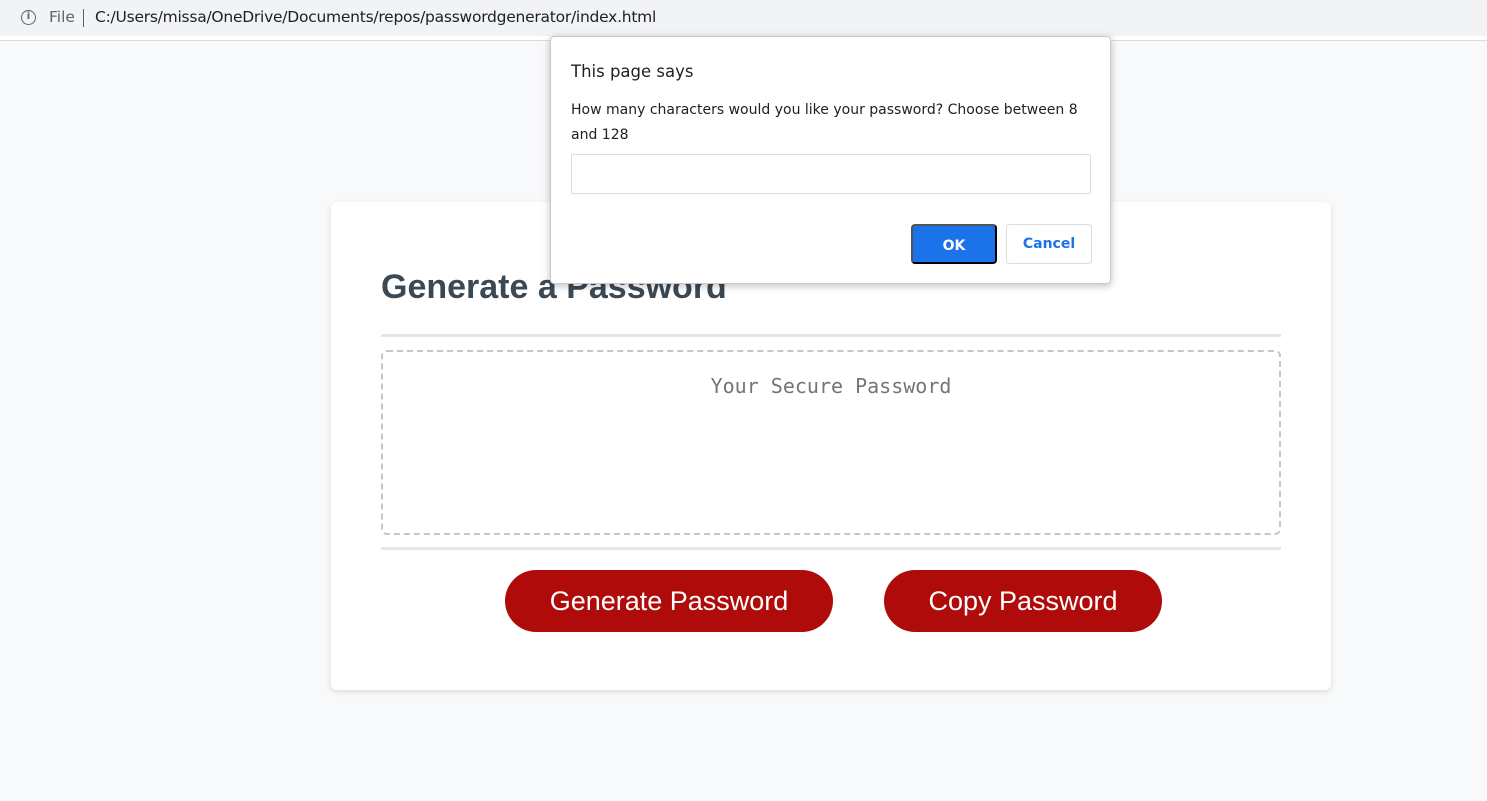  I want to click on card-divider-bottom, so click(831, 548).